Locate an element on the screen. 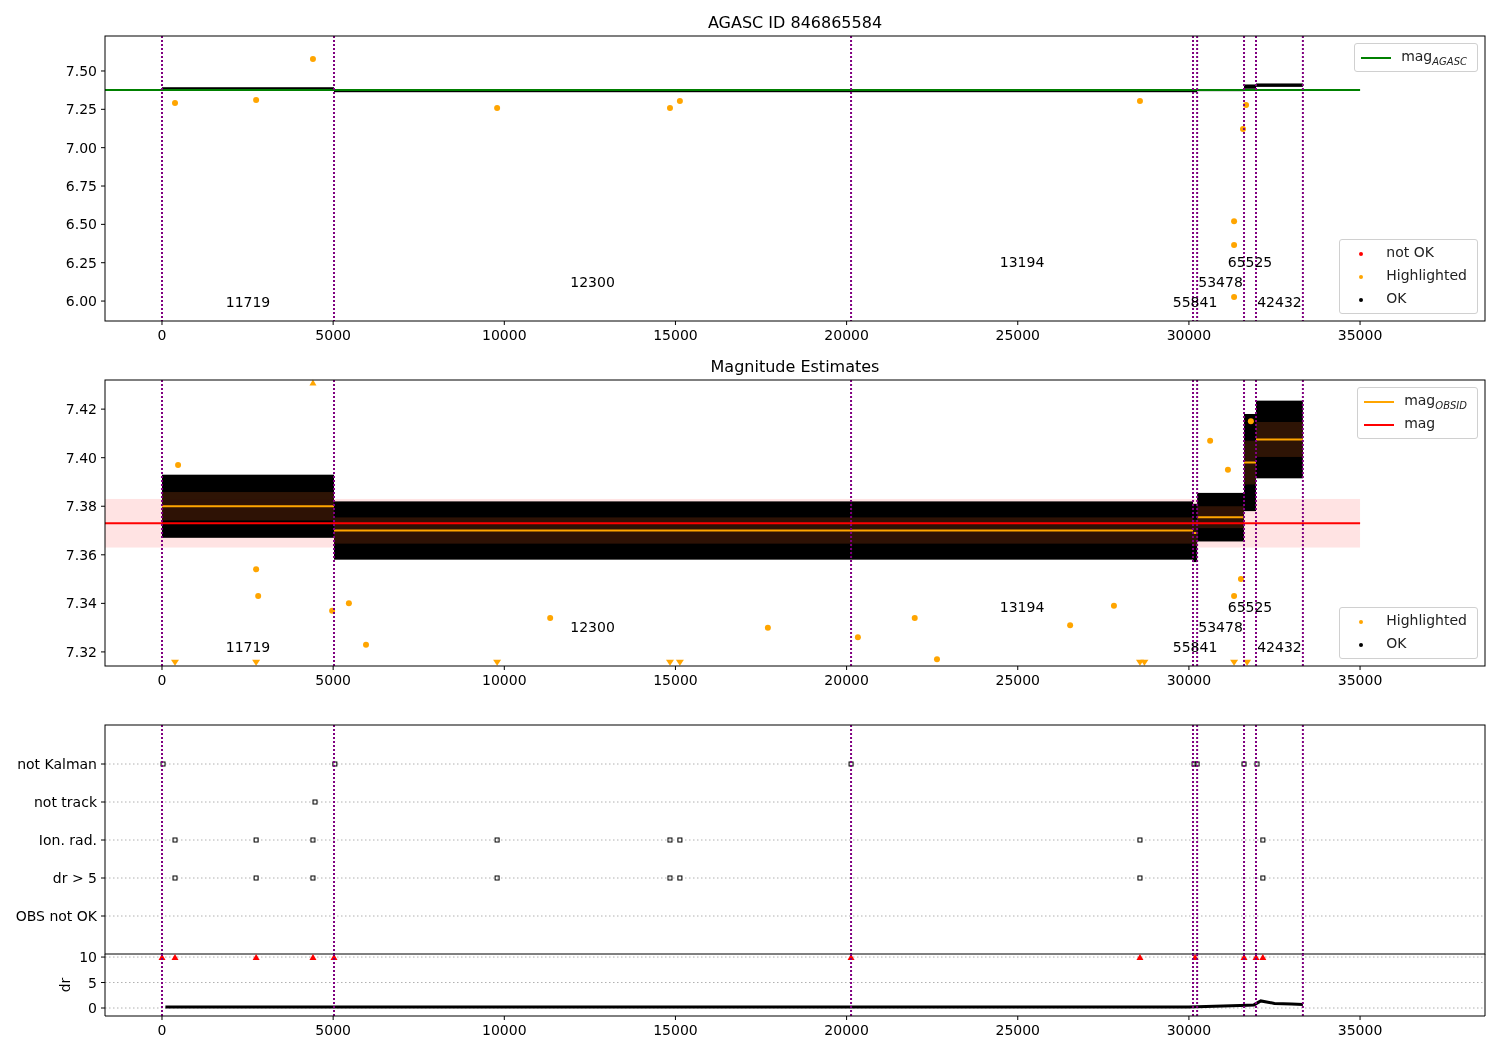 This screenshot has width=1500, height=1050. tick-label: 6.50 is located at coordinates (81, 224).